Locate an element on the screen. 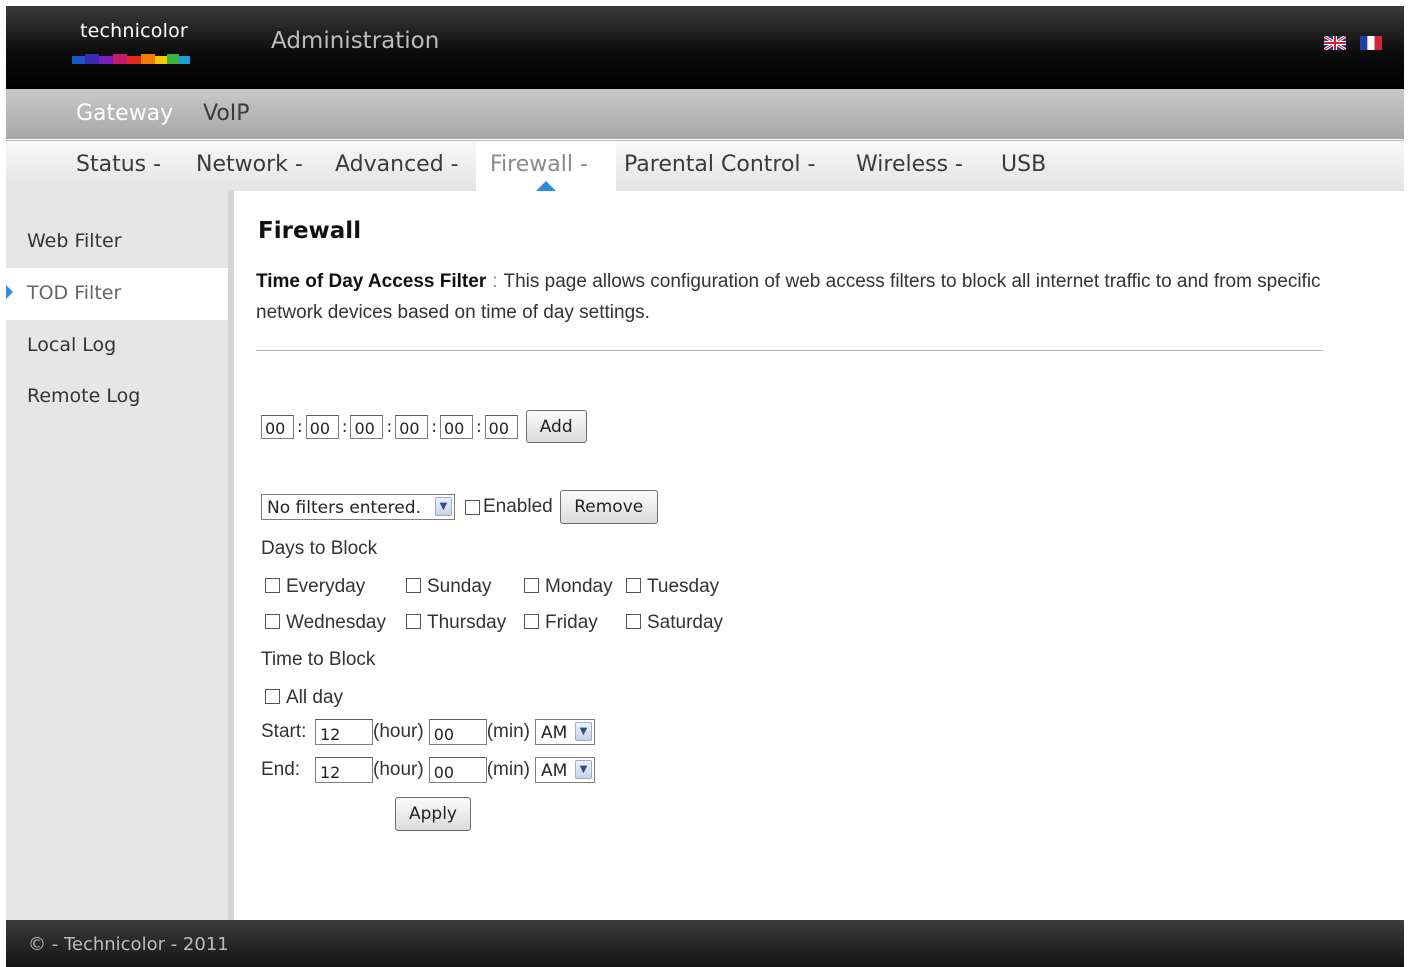 The image size is (1411, 967). sidebar-item-remote-log: Remote Log is located at coordinates (117, 397).